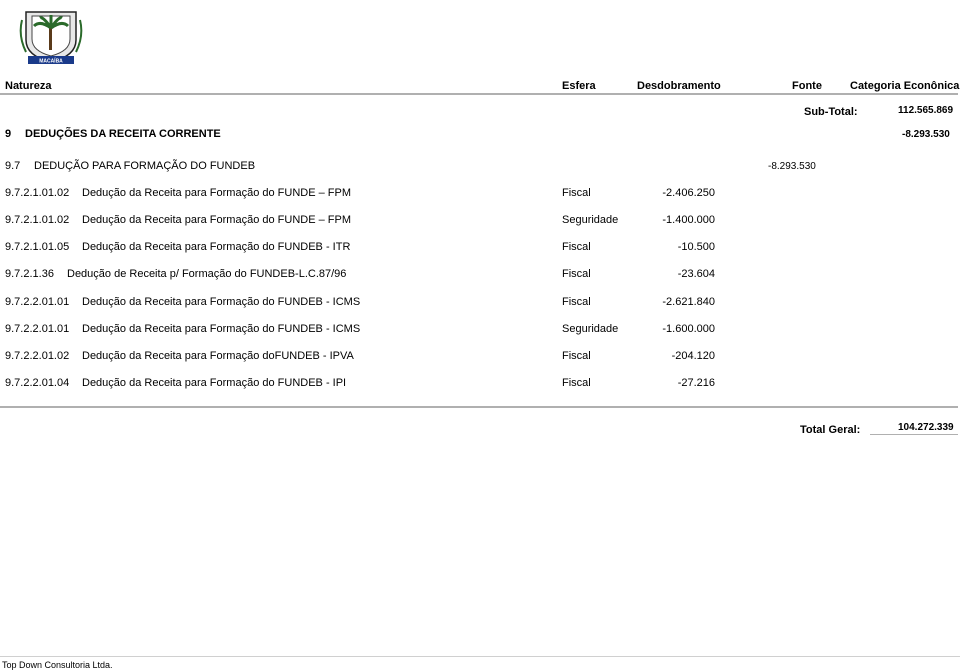  I want to click on municipal-coat-of-arms-logo: MACAÍBA, so click(51, 36).